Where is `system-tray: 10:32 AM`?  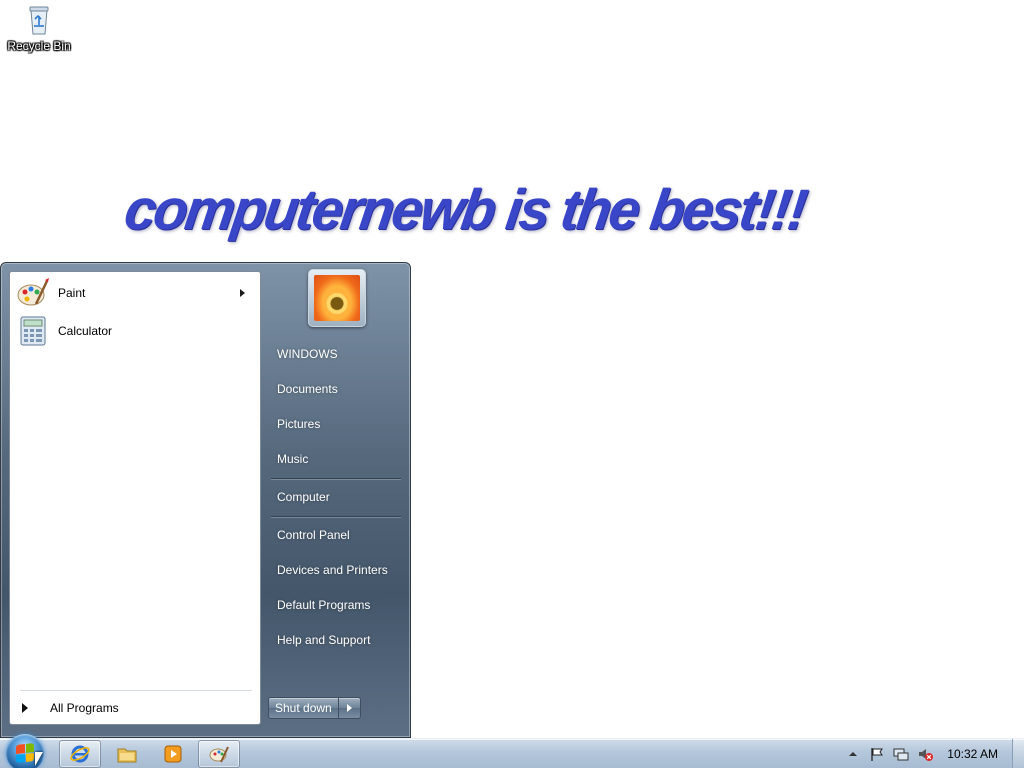 system-tray: 10:32 AM is located at coordinates (934, 753).